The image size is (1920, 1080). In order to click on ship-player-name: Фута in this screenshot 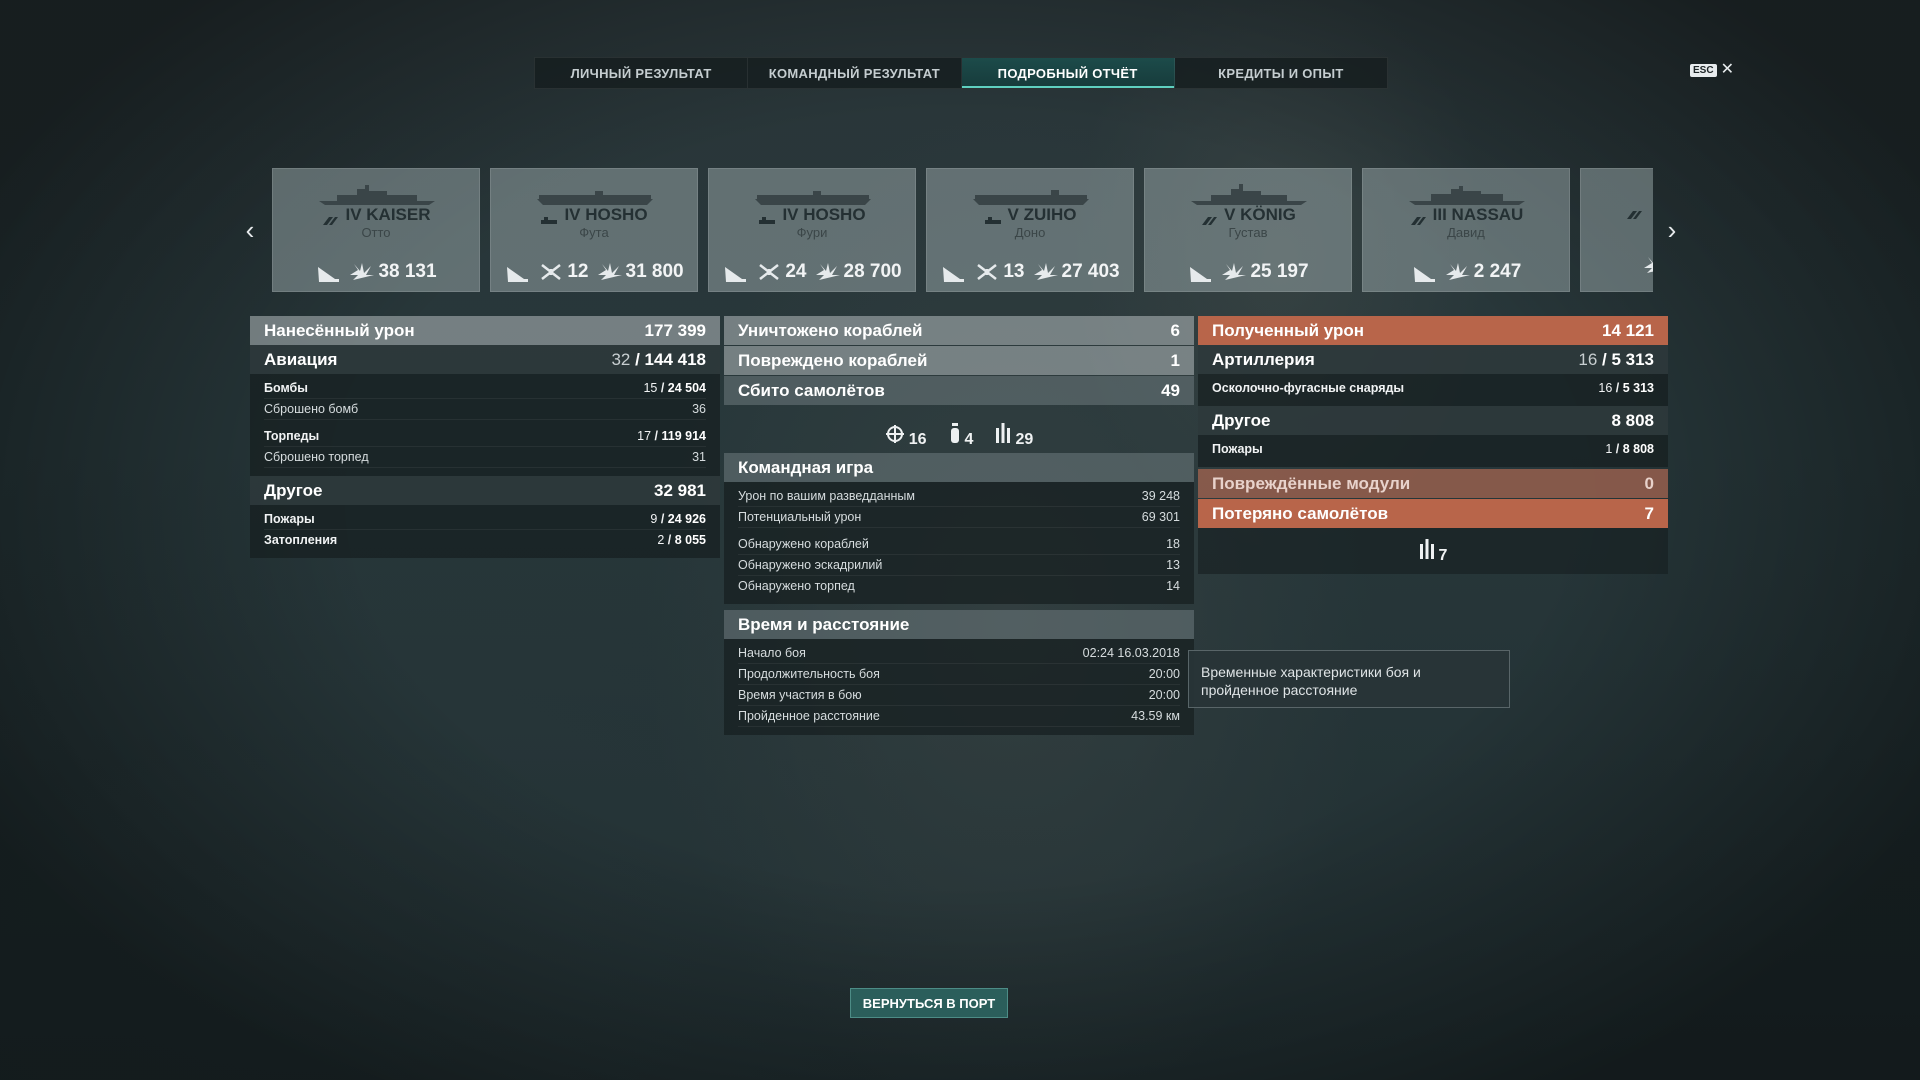, I will do `click(594, 232)`.